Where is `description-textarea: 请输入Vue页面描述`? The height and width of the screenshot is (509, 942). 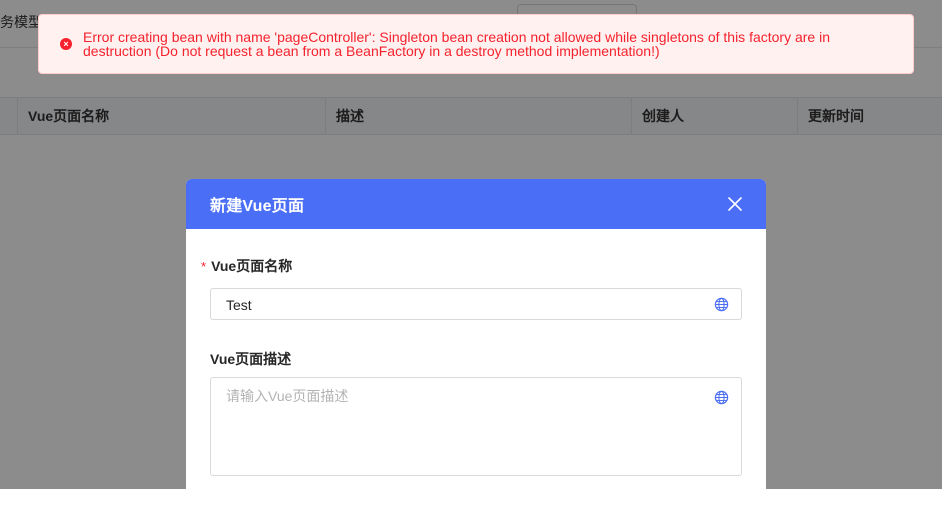 description-textarea: 请输入Vue页面描述 is located at coordinates (476, 426).